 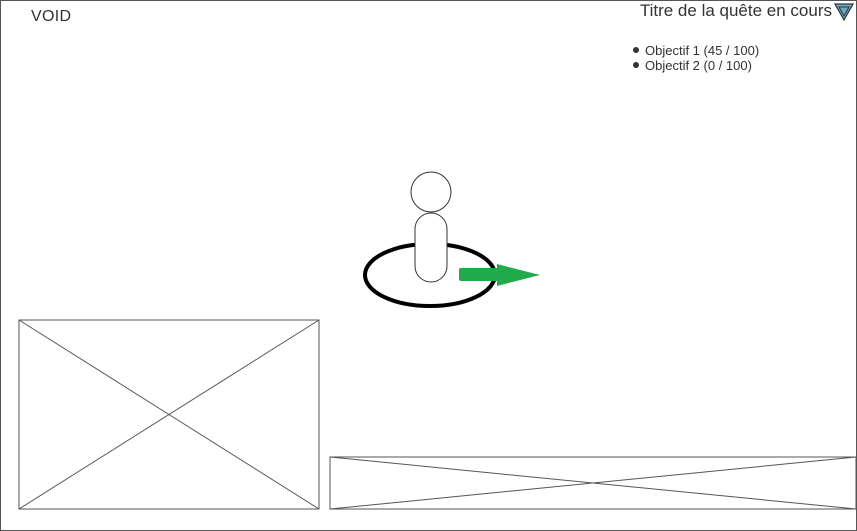 What do you see at coordinates (593, 483) in the screenshot?
I see `action-bar-placeholder` at bounding box center [593, 483].